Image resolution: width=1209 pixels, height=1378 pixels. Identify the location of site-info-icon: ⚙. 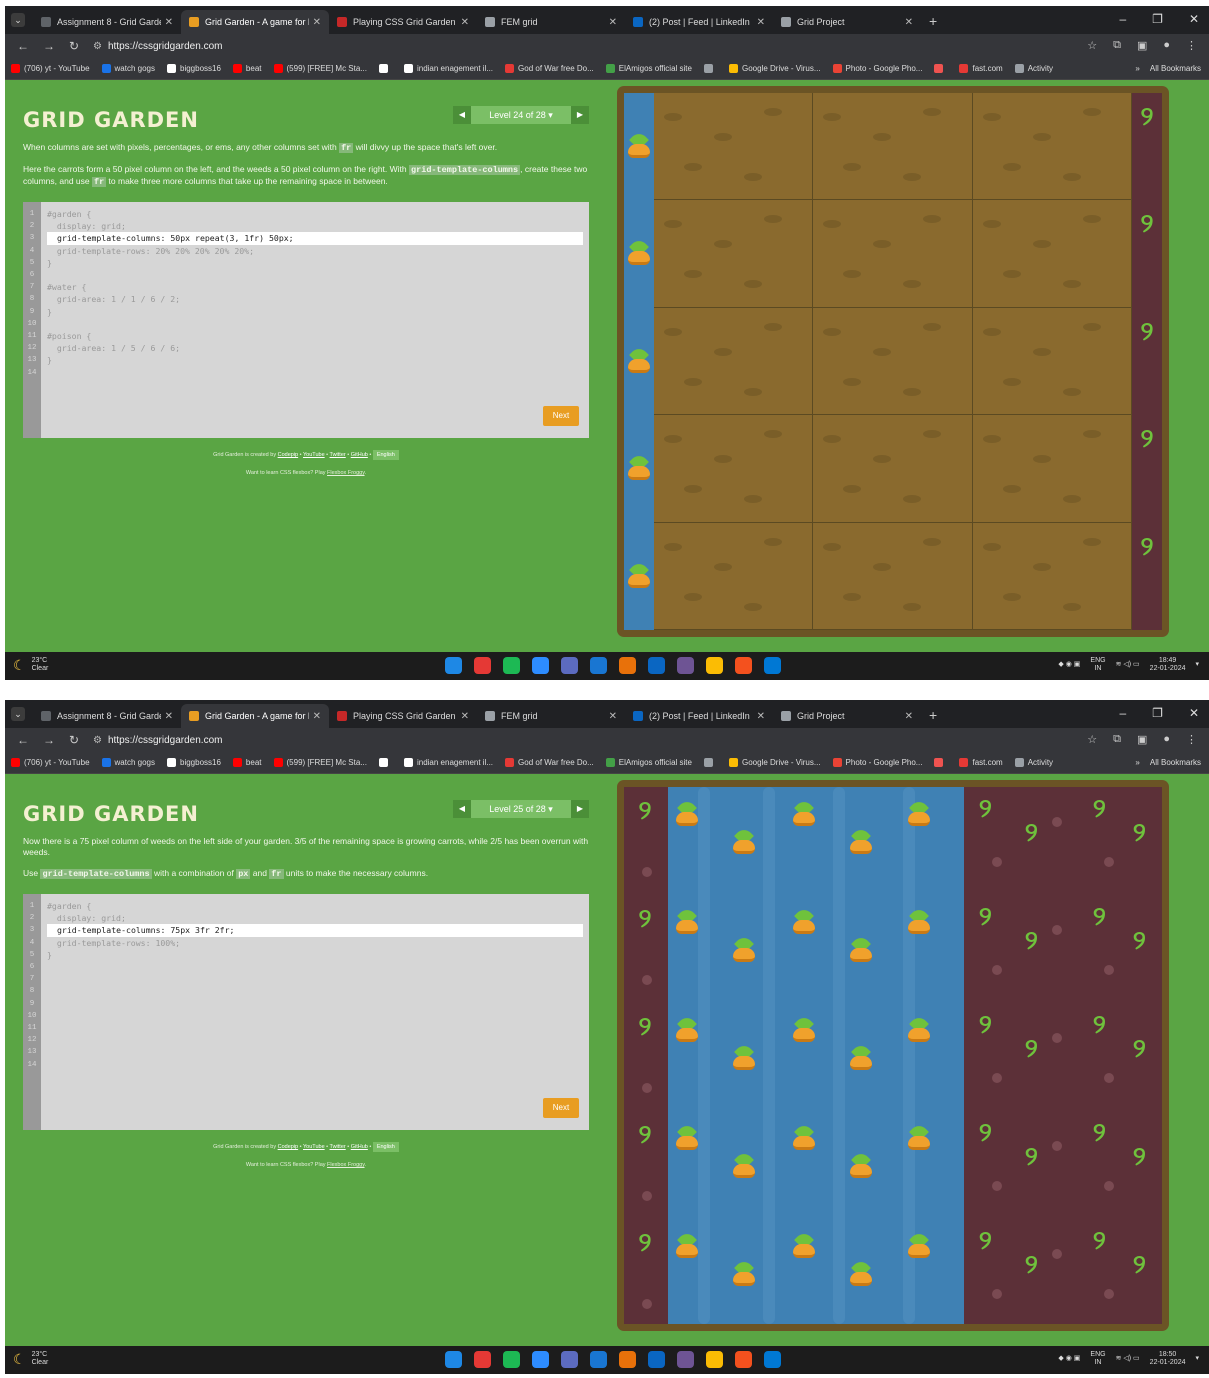
(97, 740).